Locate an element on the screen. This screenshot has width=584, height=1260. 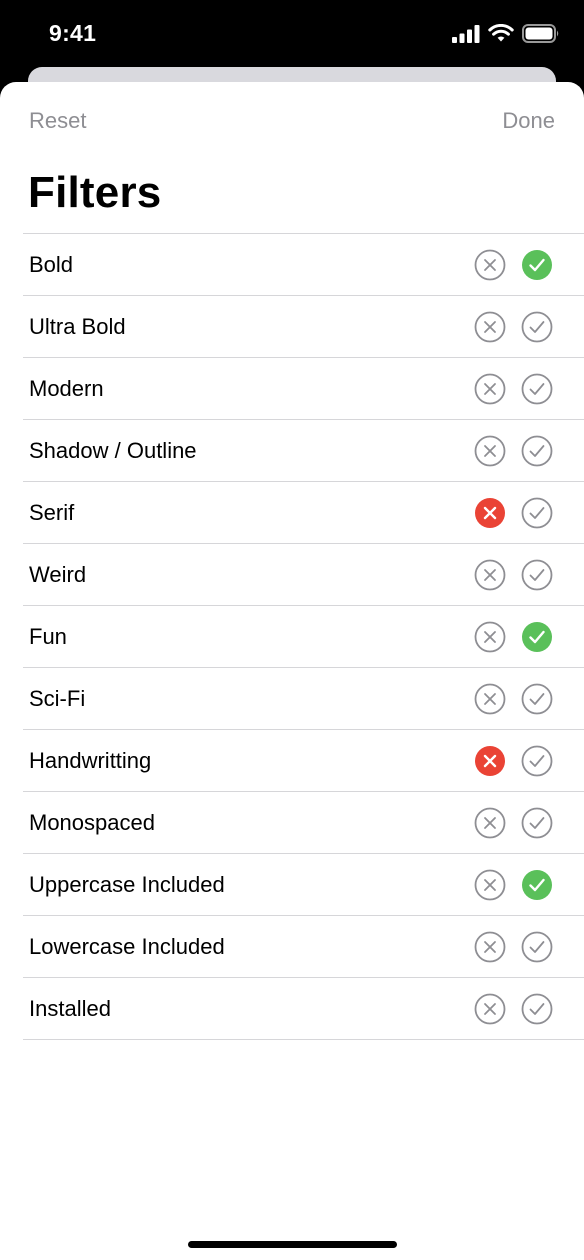
filter-row: Monospaced is located at coordinates (303, 823).